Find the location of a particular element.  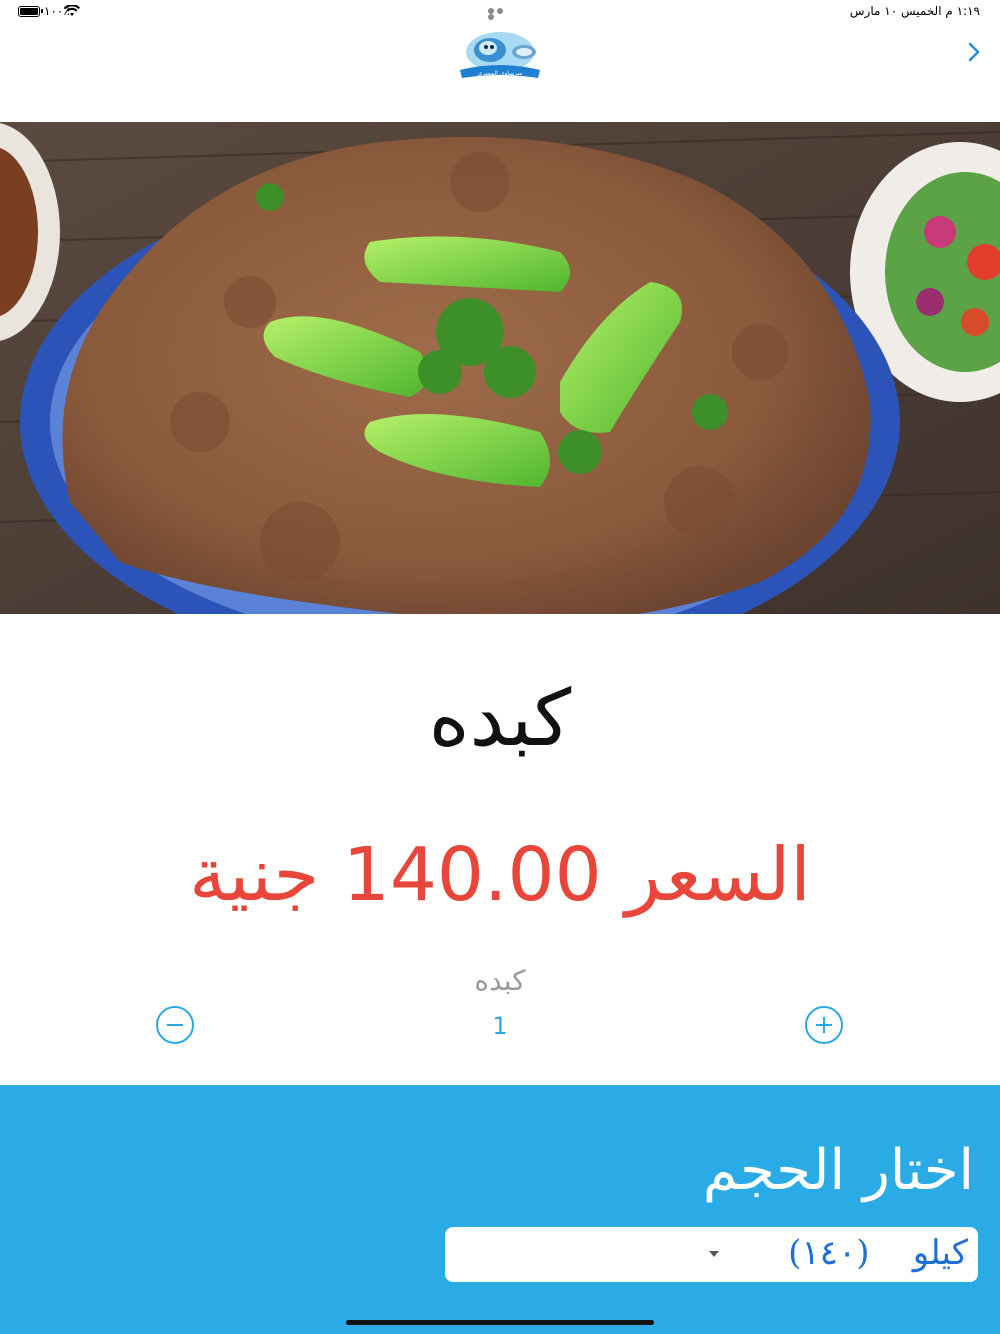

quantity-value: 1 is located at coordinates (500, 1026).